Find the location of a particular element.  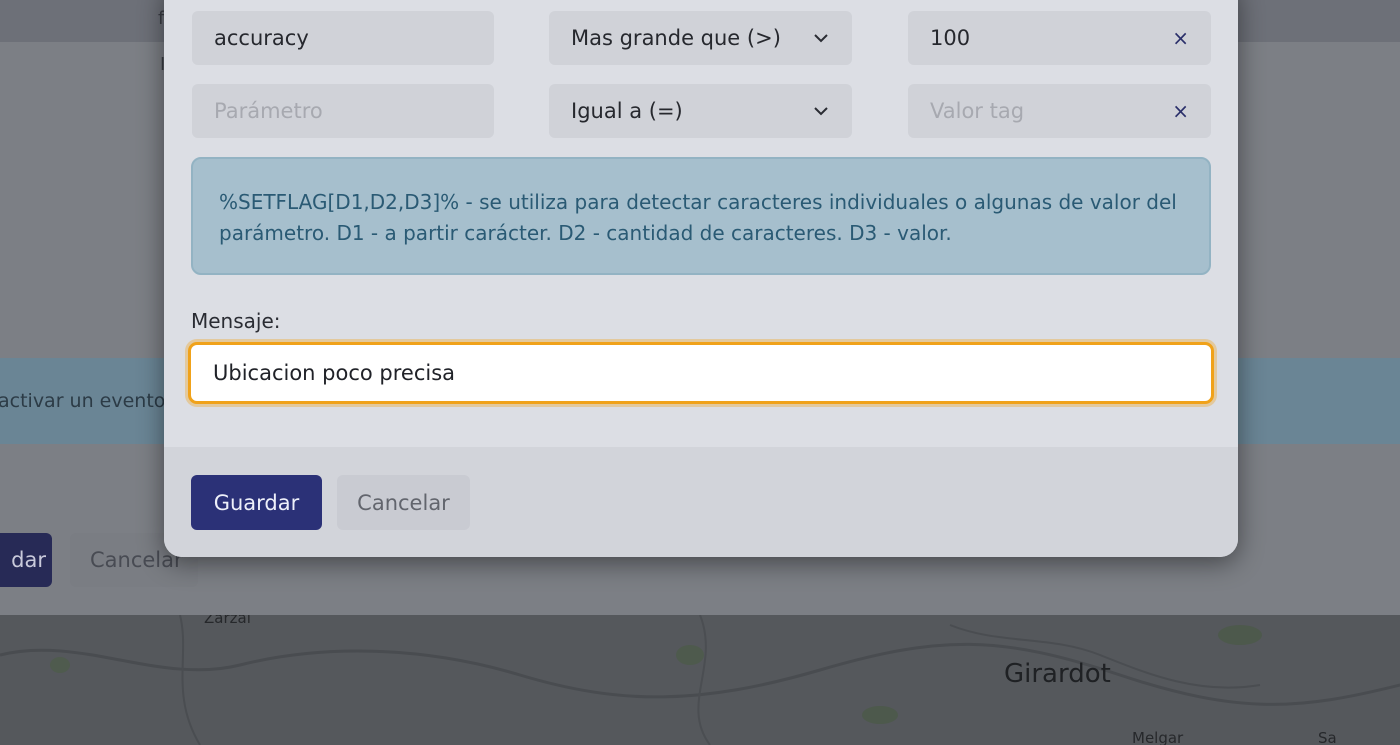

parameter-input: Parámetro is located at coordinates (343, 111).